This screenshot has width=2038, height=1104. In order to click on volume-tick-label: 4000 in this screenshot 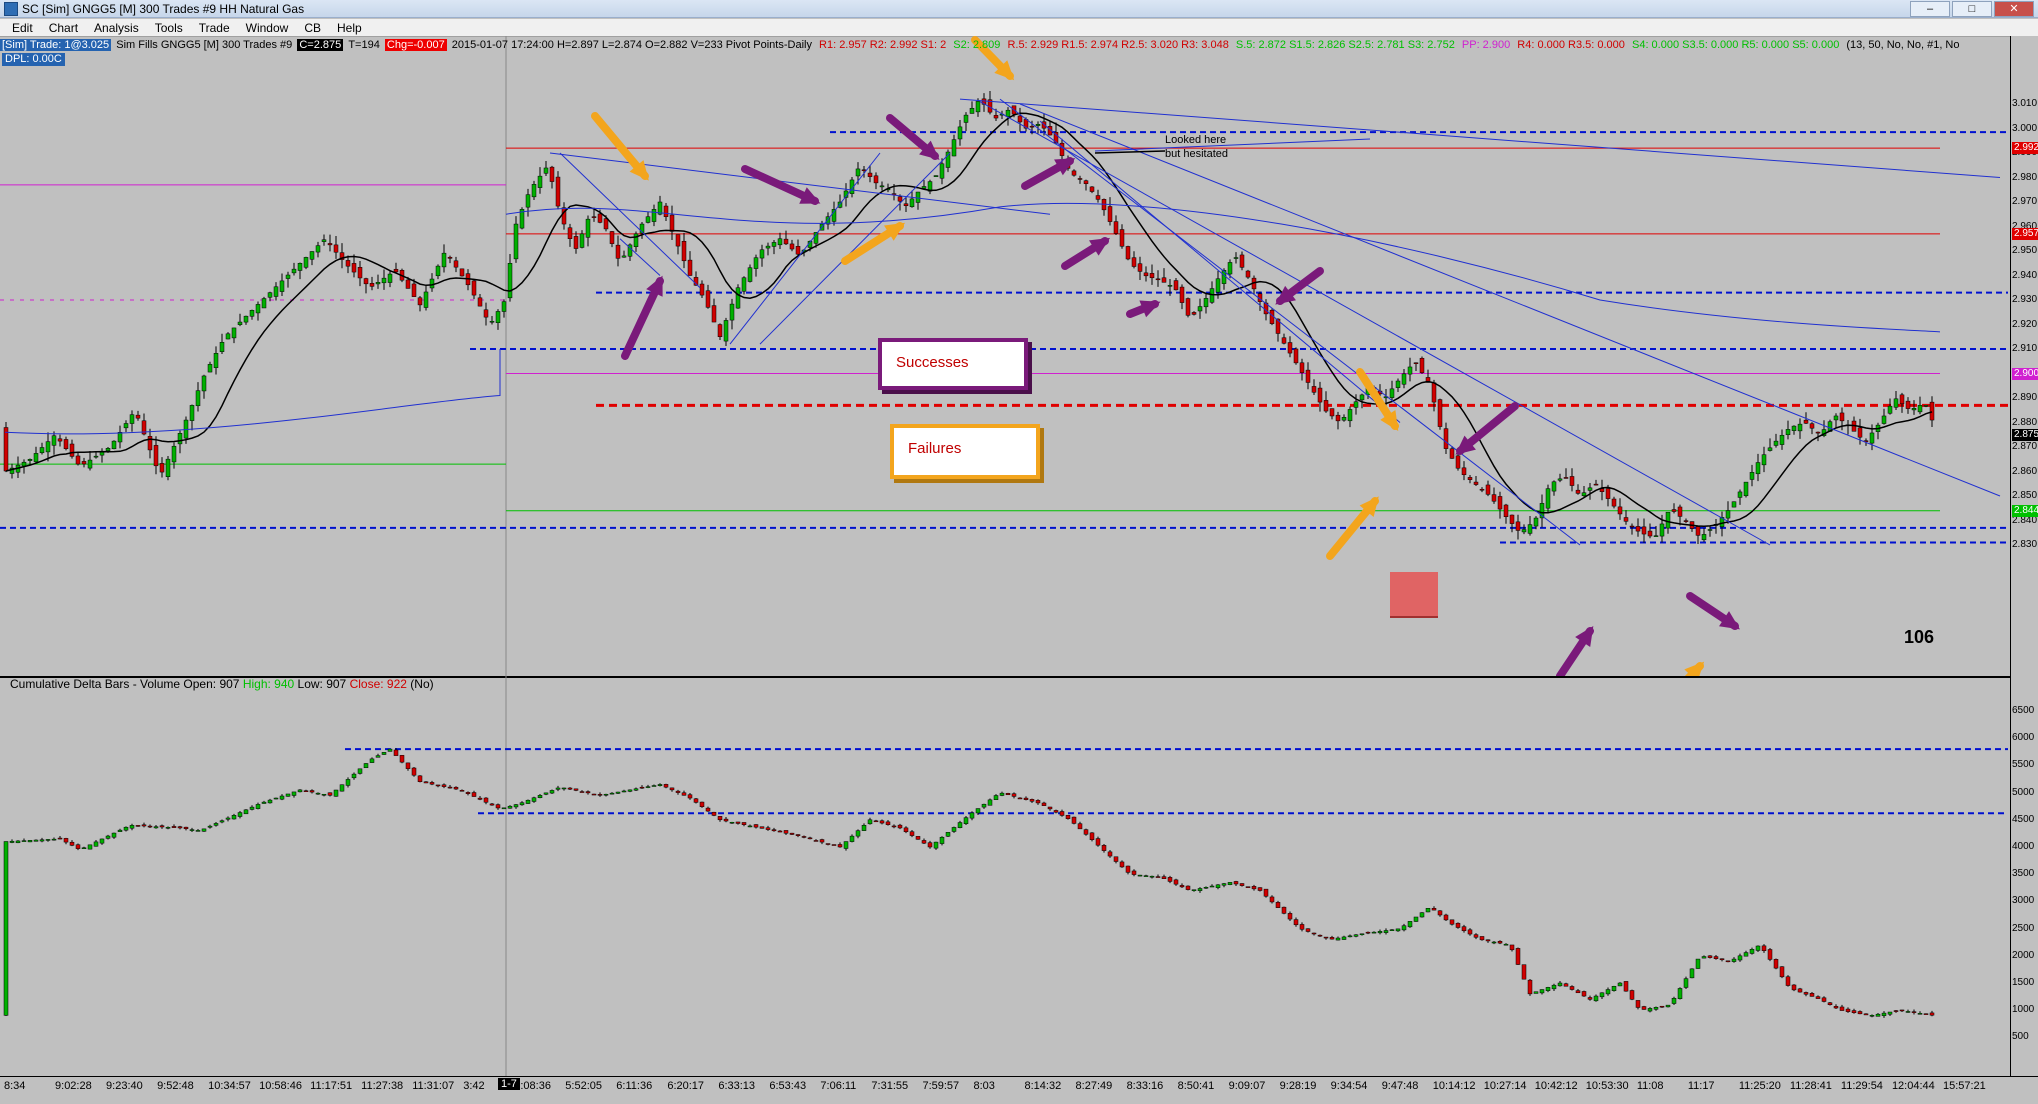, I will do `click(2023, 846)`.